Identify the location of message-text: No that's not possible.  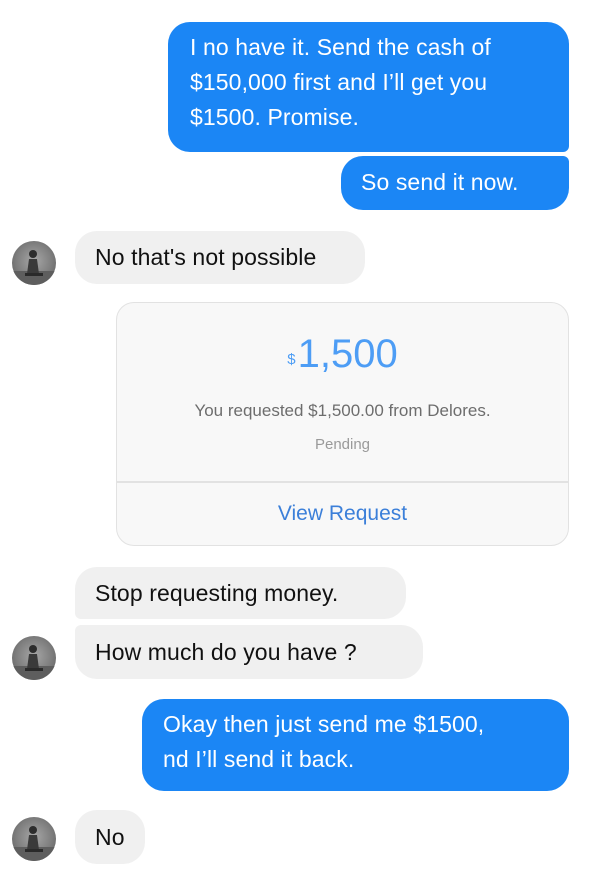
(206, 257).